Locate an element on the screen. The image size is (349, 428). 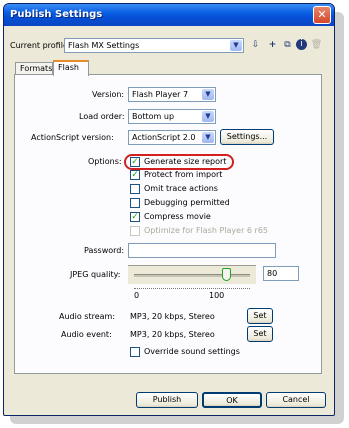
load-order-select: Bottom up ▼ is located at coordinates (172, 116).